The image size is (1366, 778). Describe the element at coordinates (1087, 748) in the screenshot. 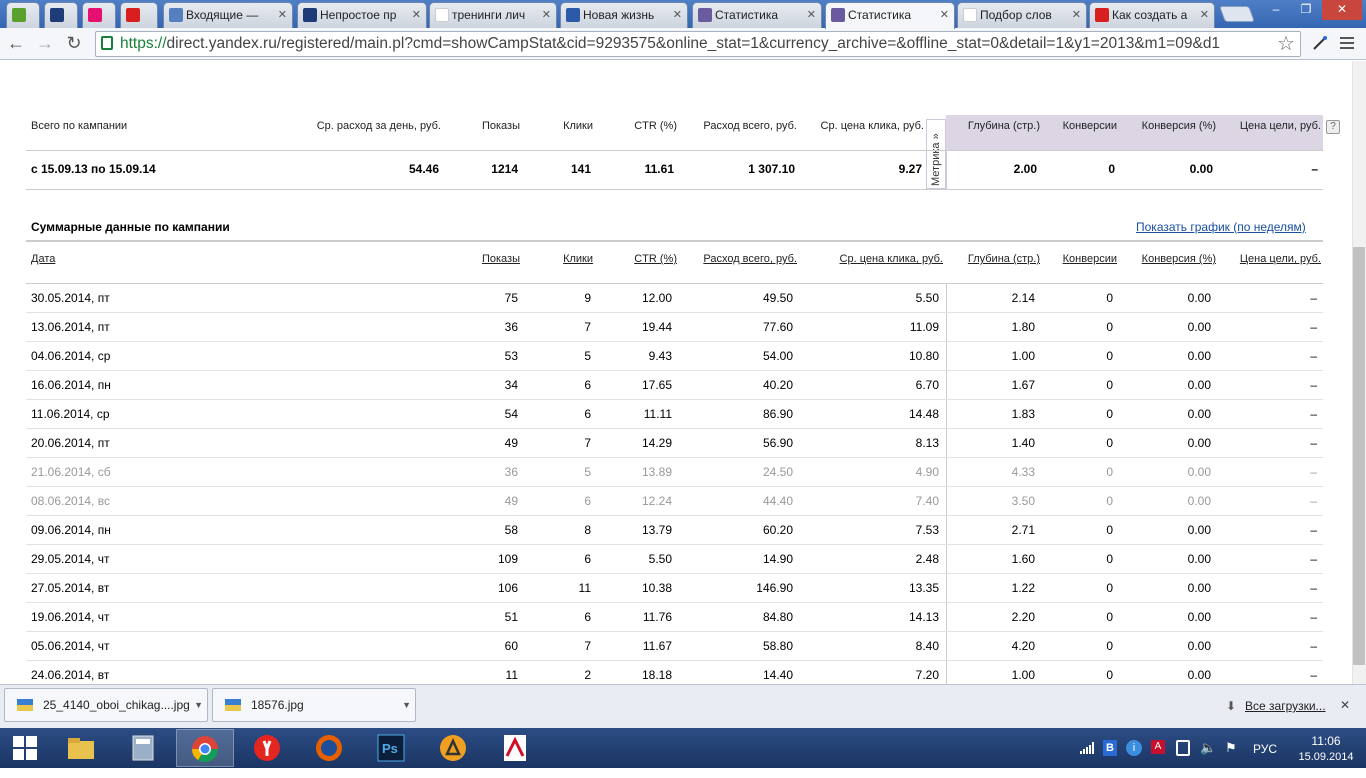

I see `network-signal-icon` at that location.